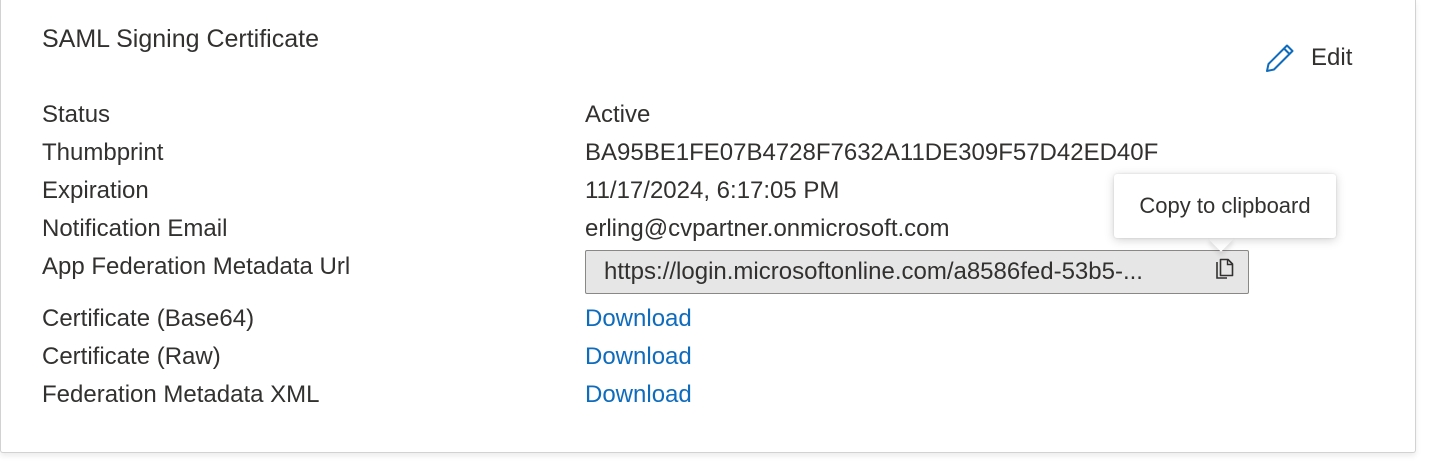  Describe the element at coordinates (180, 39) in the screenshot. I see `card-title: SAML Signing Certificate` at that location.